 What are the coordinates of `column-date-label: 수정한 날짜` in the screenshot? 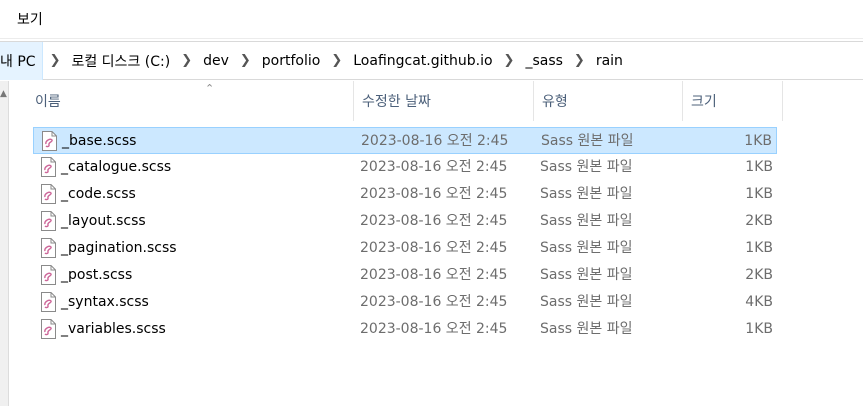 It's located at (396, 102).